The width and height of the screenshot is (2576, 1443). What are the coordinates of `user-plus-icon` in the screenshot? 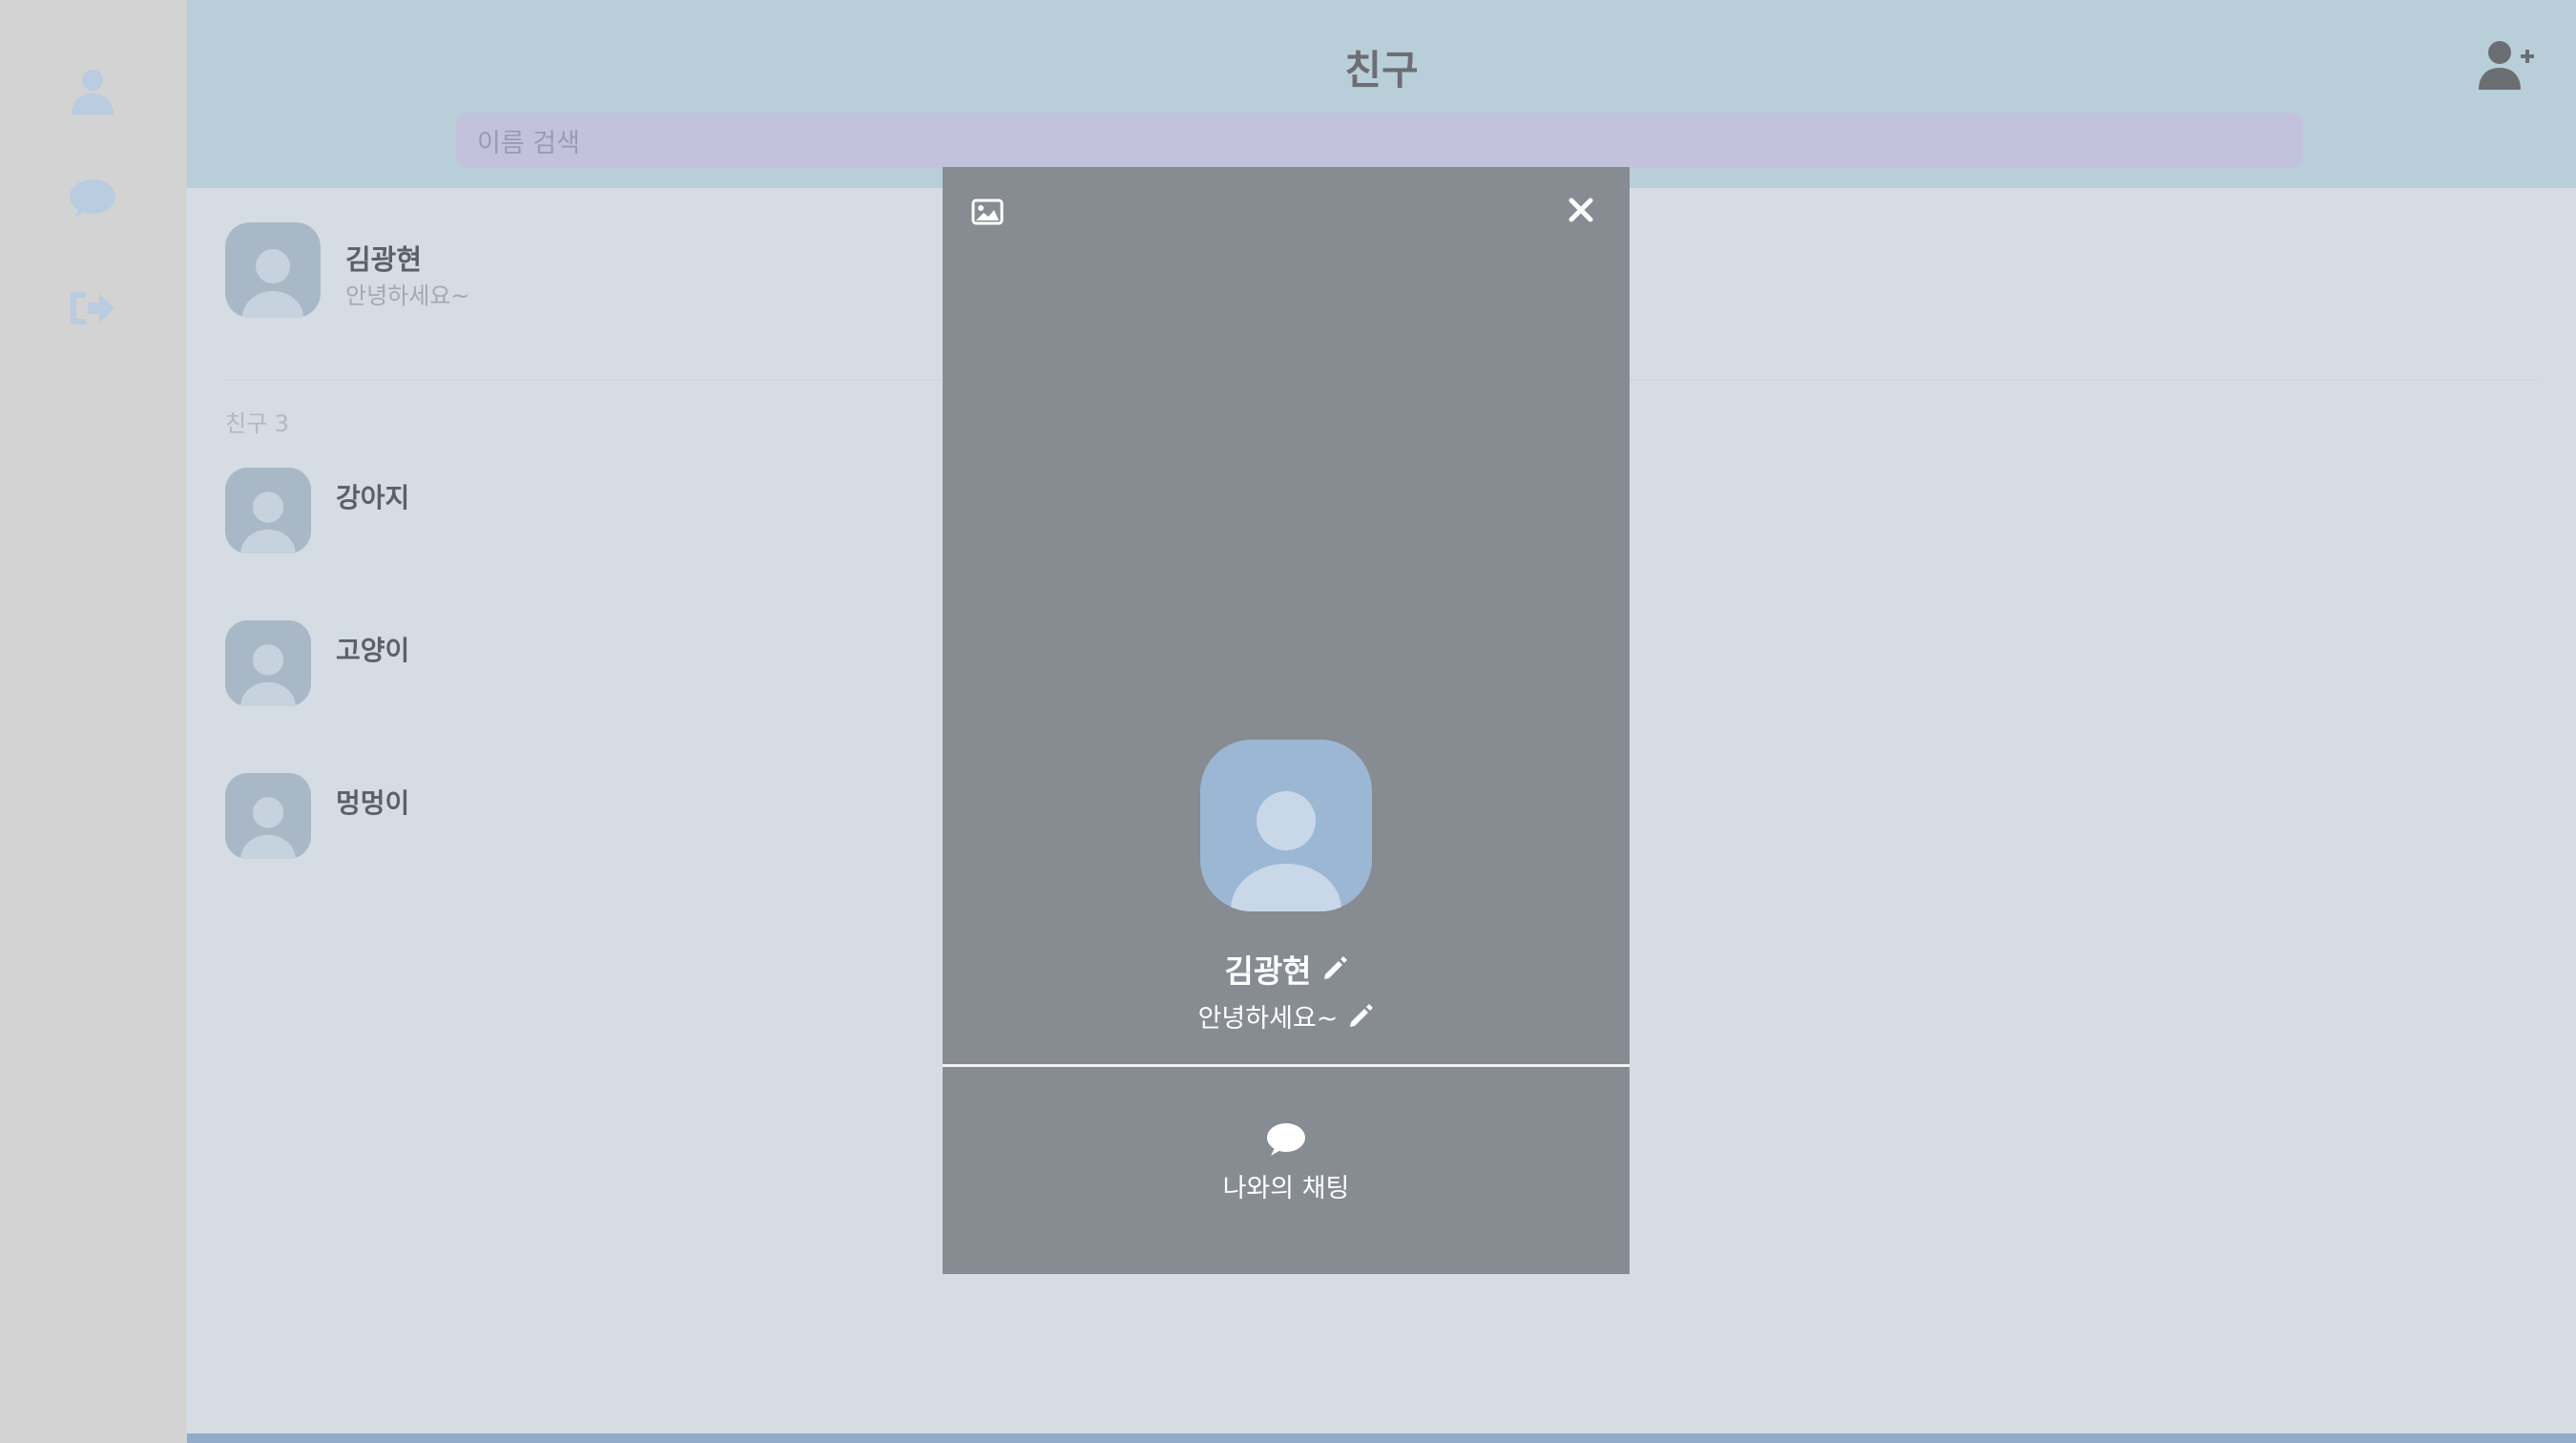 It's located at (2506, 65).